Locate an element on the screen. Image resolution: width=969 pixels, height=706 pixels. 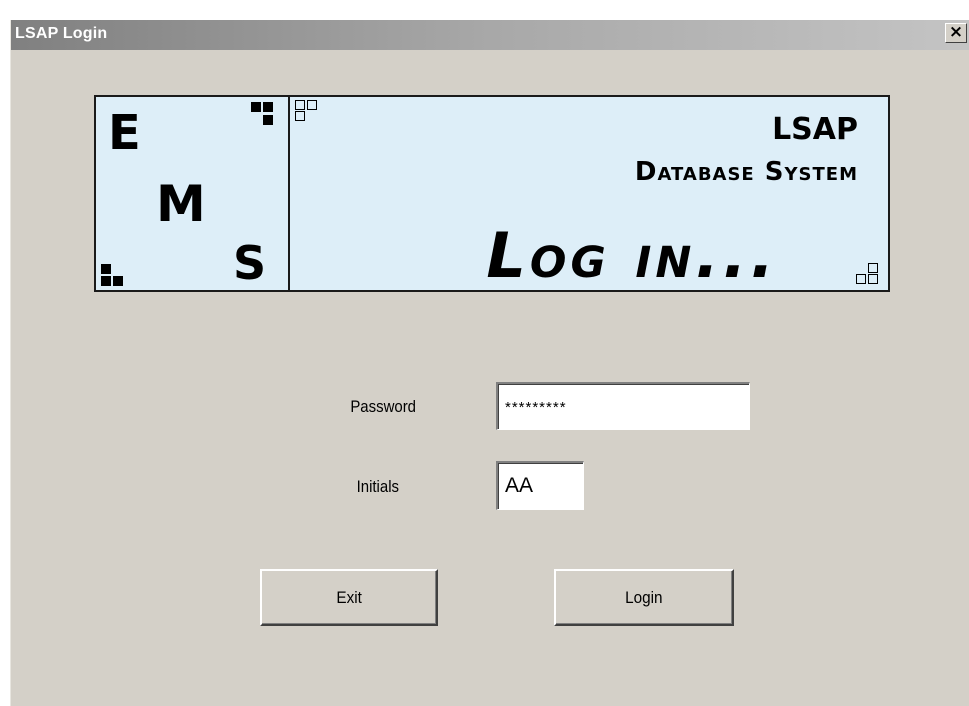
exit-button: Exit is located at coordinates (349, 597).